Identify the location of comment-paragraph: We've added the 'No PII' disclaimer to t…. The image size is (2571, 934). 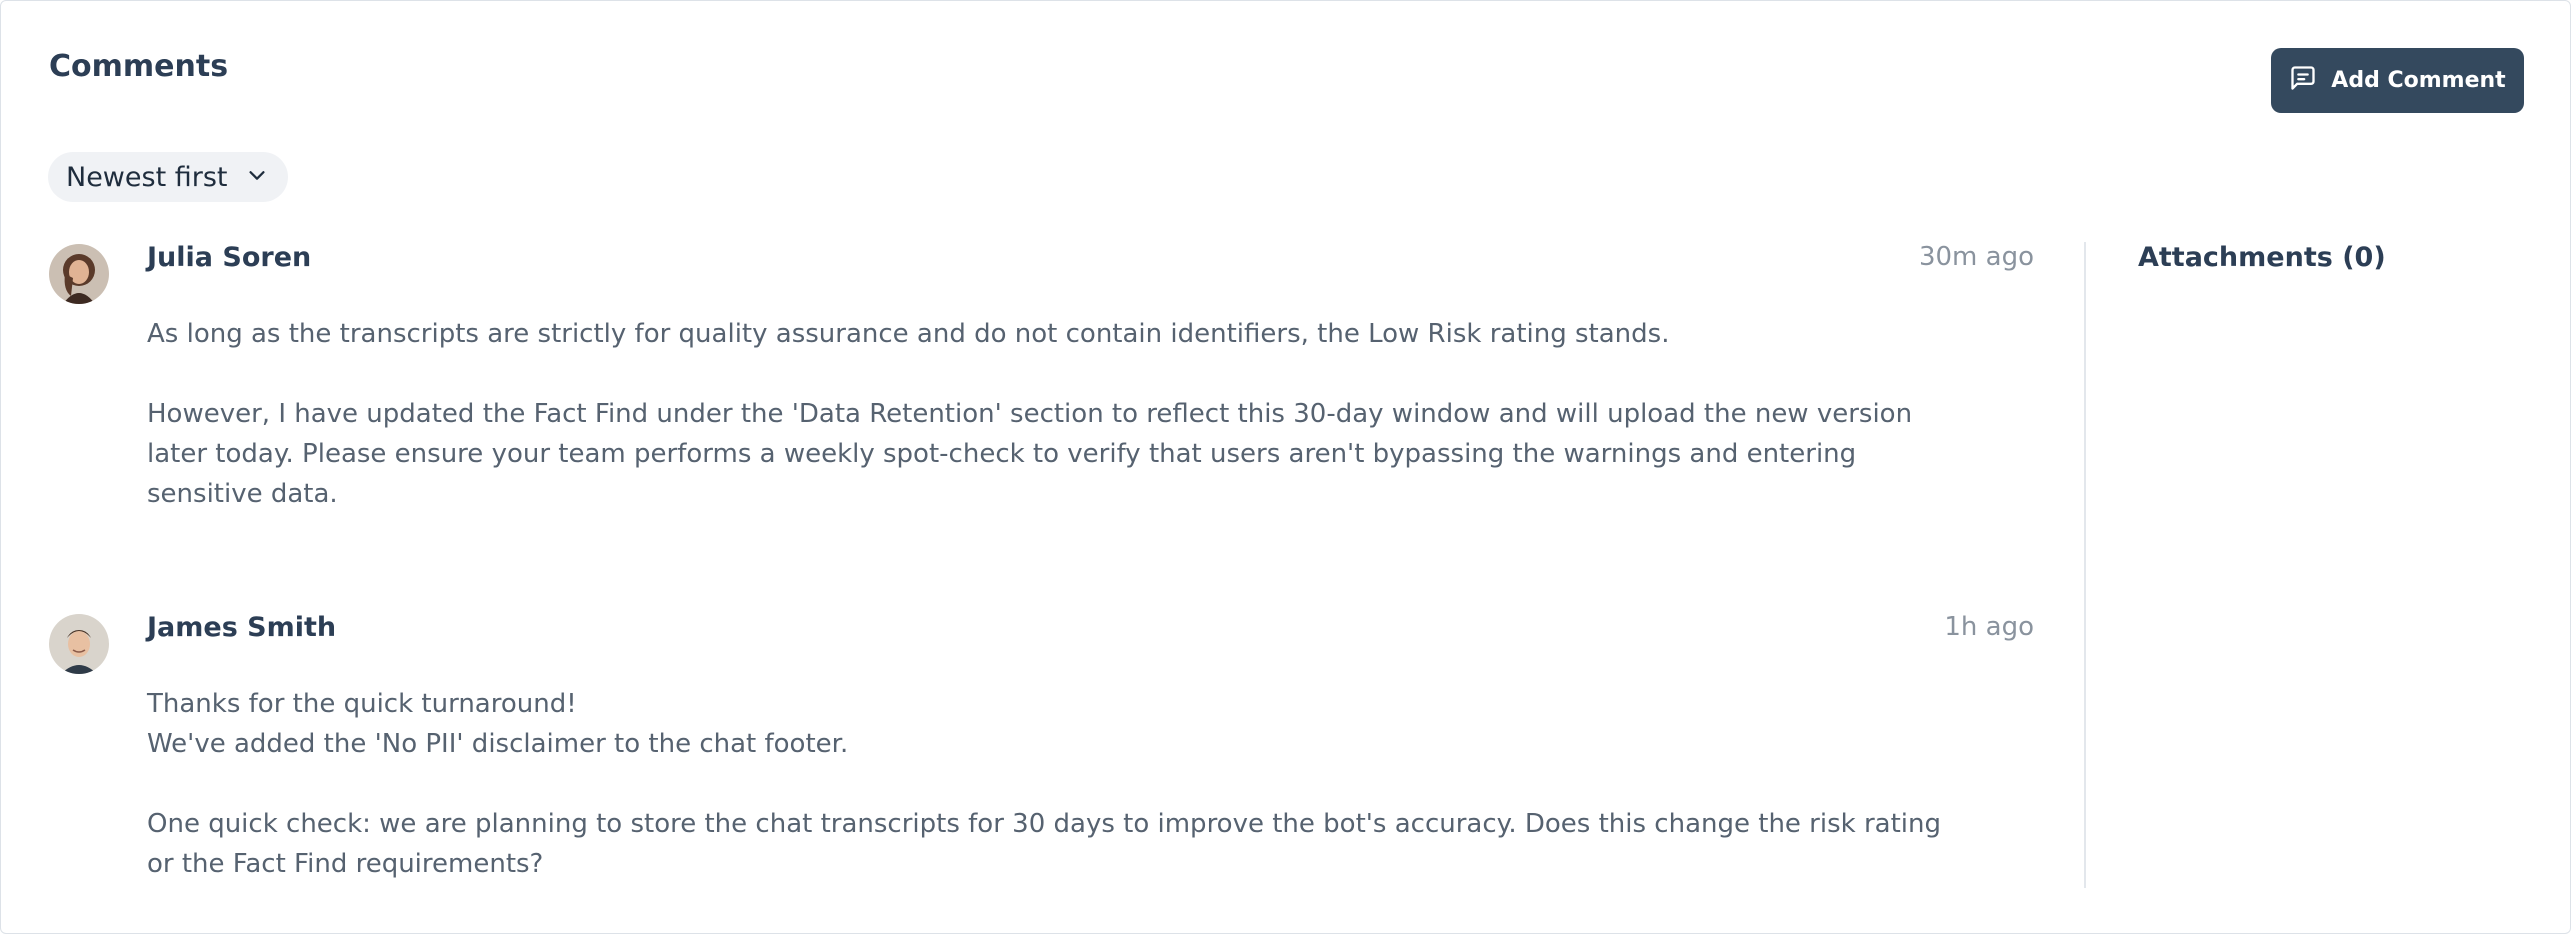
(498, 744).